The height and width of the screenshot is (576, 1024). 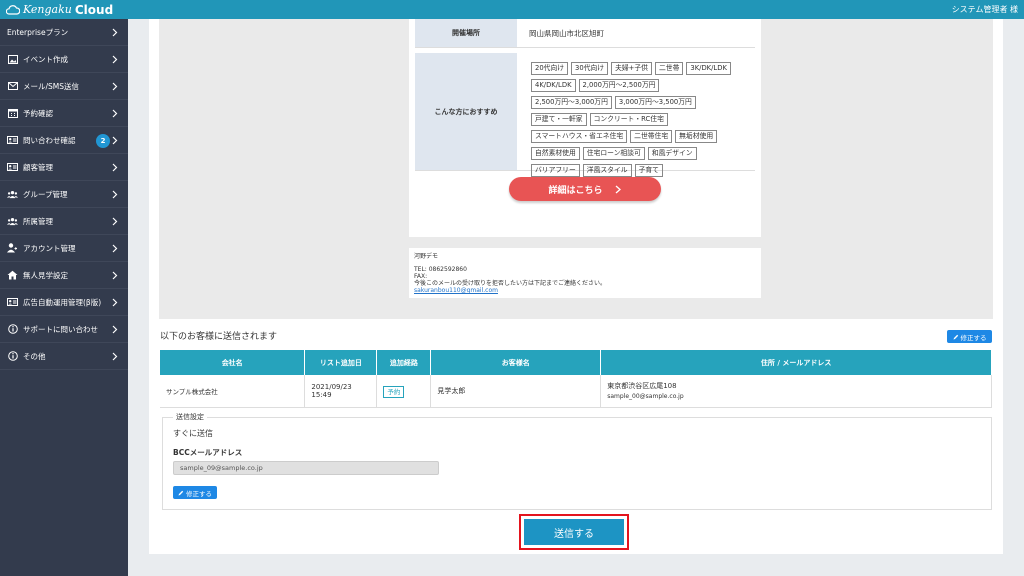 I want to click on recommend-tag: 和風デザイン, so click(x=672, y=153).